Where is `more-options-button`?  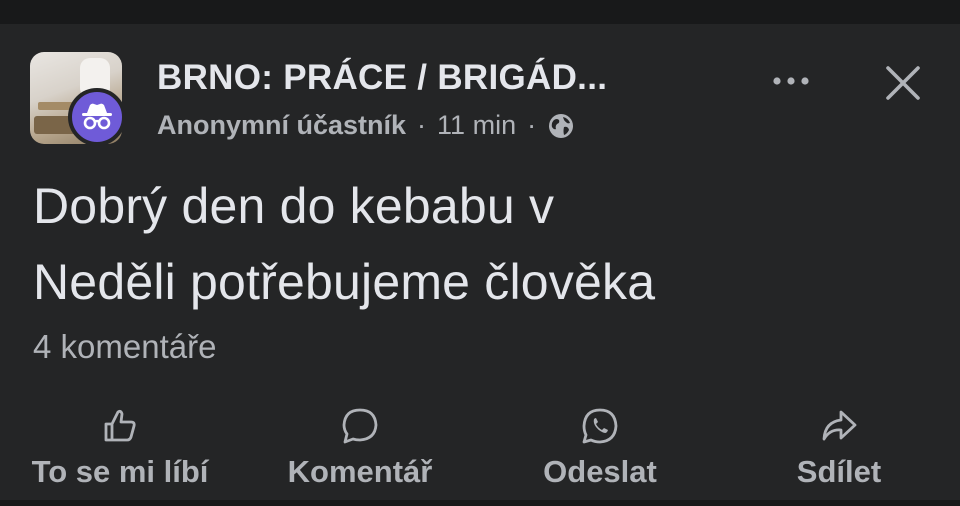
more-options-button is located at coordinates (791, 81).